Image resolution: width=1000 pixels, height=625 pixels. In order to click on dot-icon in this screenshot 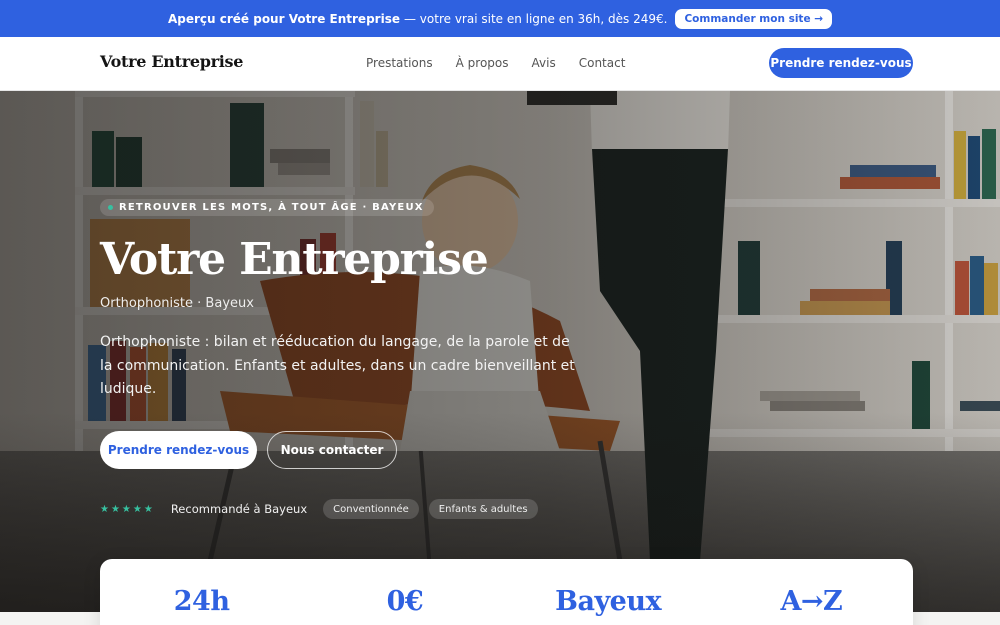, I will do `click(110, 207)`.